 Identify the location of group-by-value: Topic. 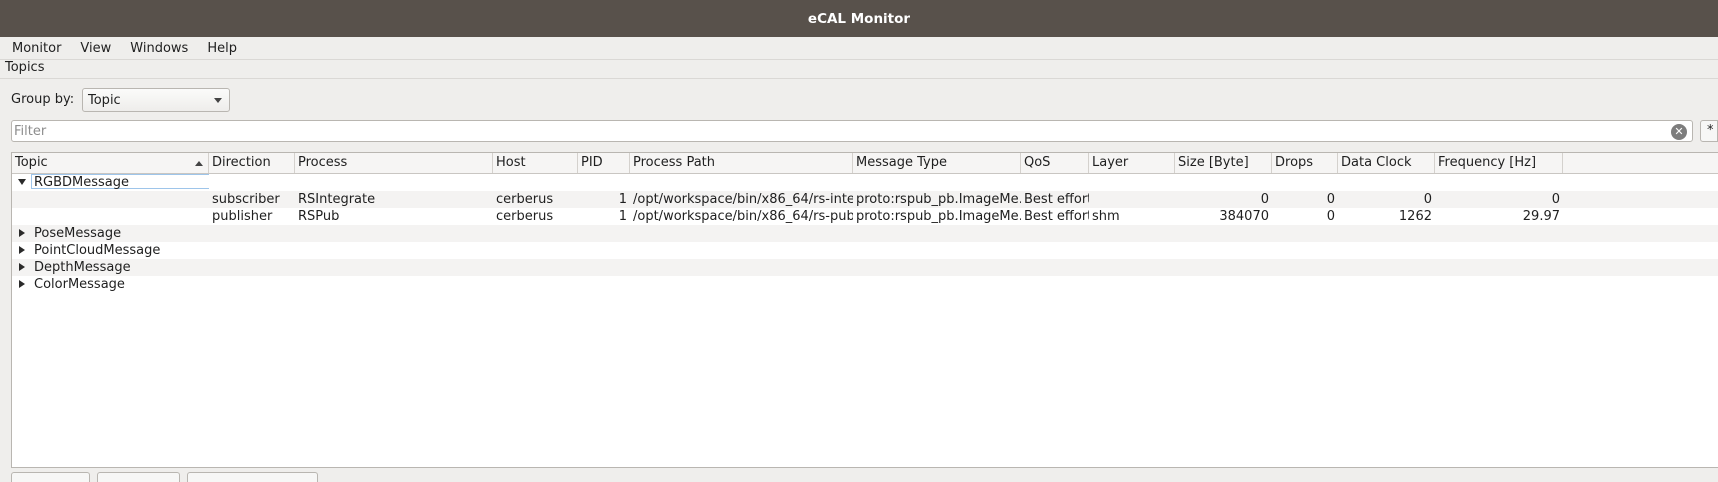
(104, 100).